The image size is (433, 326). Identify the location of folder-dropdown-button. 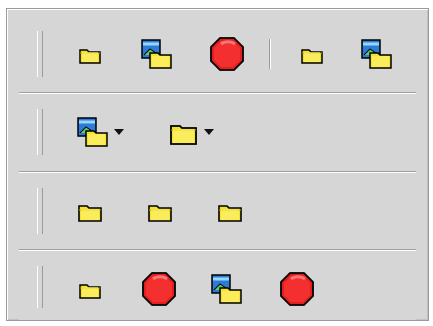
(190, 132).